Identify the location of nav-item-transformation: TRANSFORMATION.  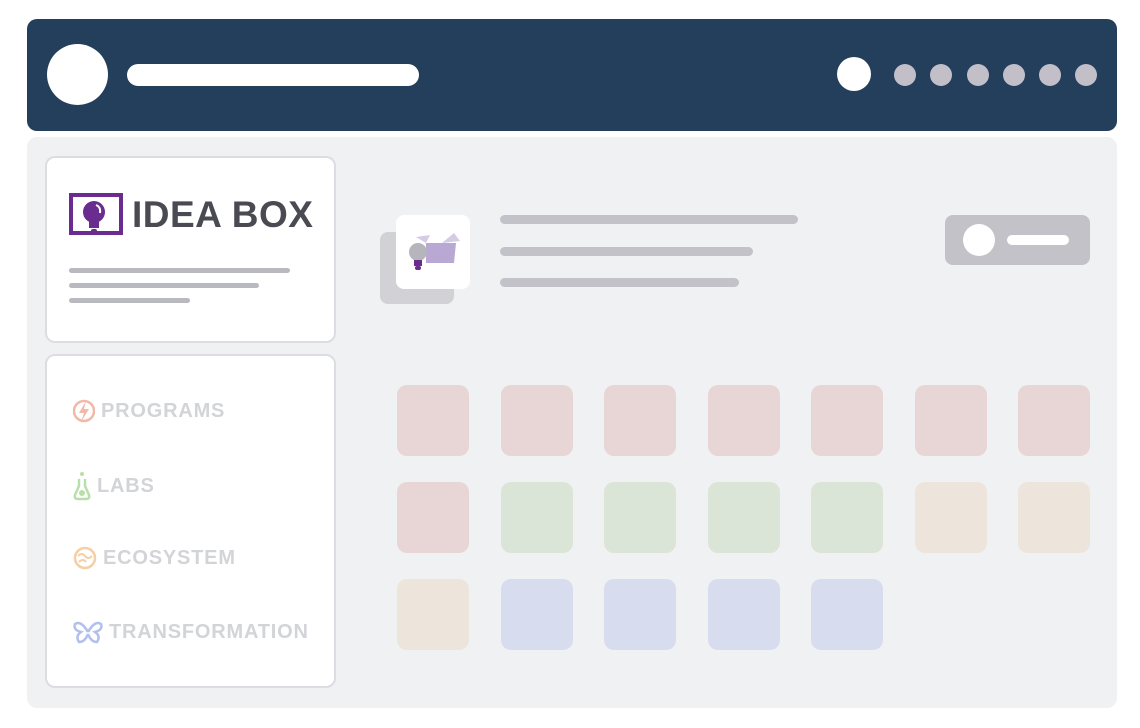
(191, 632).